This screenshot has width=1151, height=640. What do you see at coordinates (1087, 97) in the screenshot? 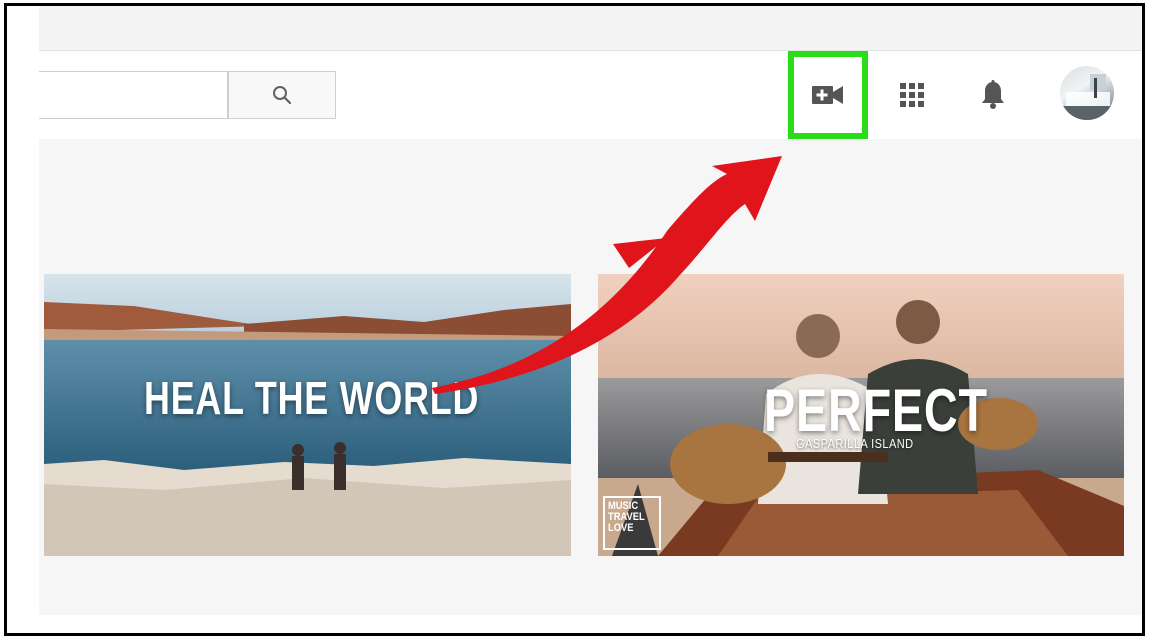
I see `avatar-image` at bounding box center [1087, 97].